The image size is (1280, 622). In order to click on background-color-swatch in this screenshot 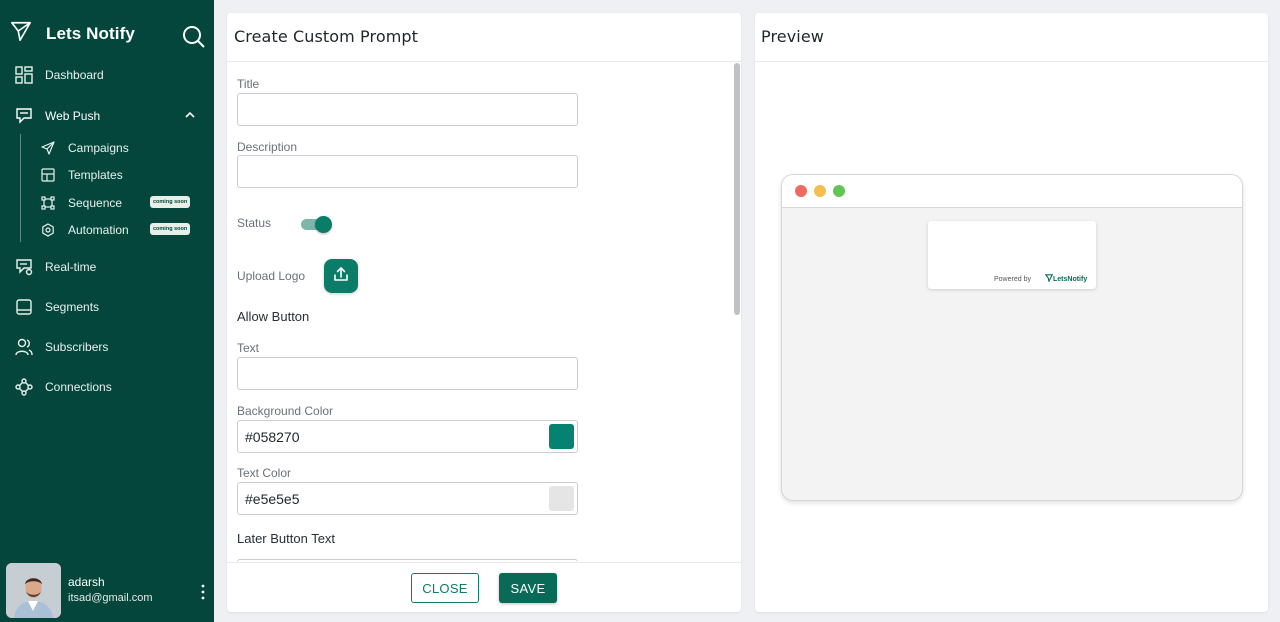, I will do `click(561, 436)`.